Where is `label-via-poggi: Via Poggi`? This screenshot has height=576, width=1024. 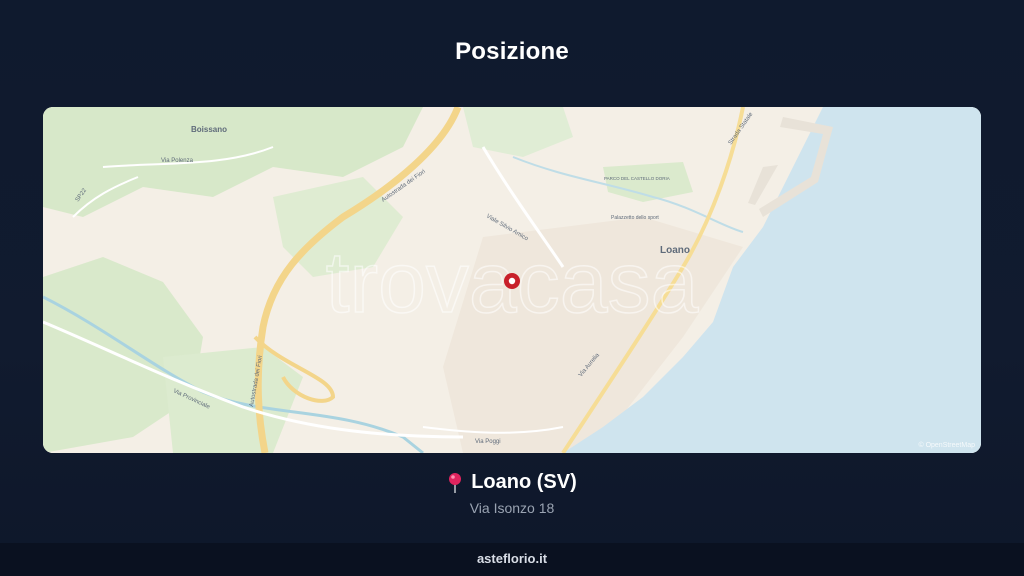
label-via-poggi: Via Poggi is located at coordinates (488, 442).